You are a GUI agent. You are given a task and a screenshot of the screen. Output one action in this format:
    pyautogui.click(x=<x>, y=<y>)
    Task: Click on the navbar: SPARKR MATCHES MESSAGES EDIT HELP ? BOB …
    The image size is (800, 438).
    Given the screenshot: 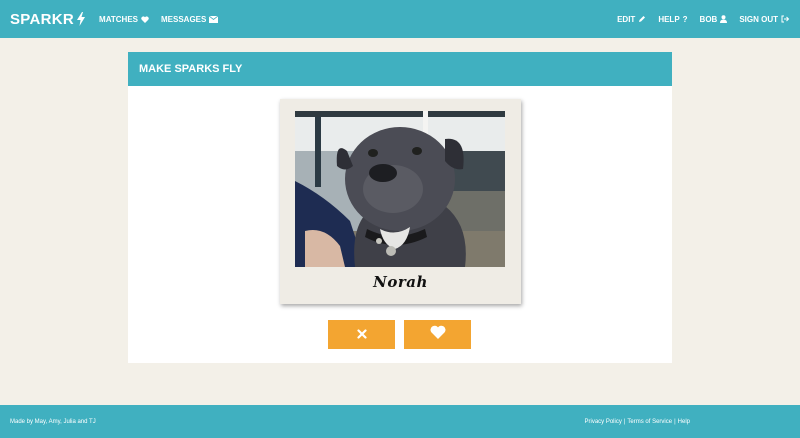 What is the action you would take?
    pyautogui.click(x=400, y=19)
    